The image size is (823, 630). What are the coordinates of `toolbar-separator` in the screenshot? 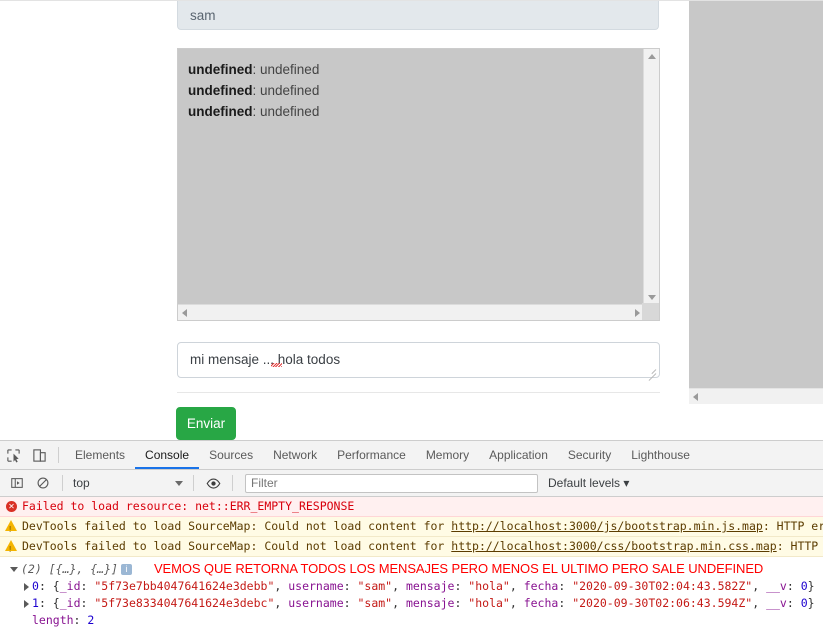 It's located at (58, 455).